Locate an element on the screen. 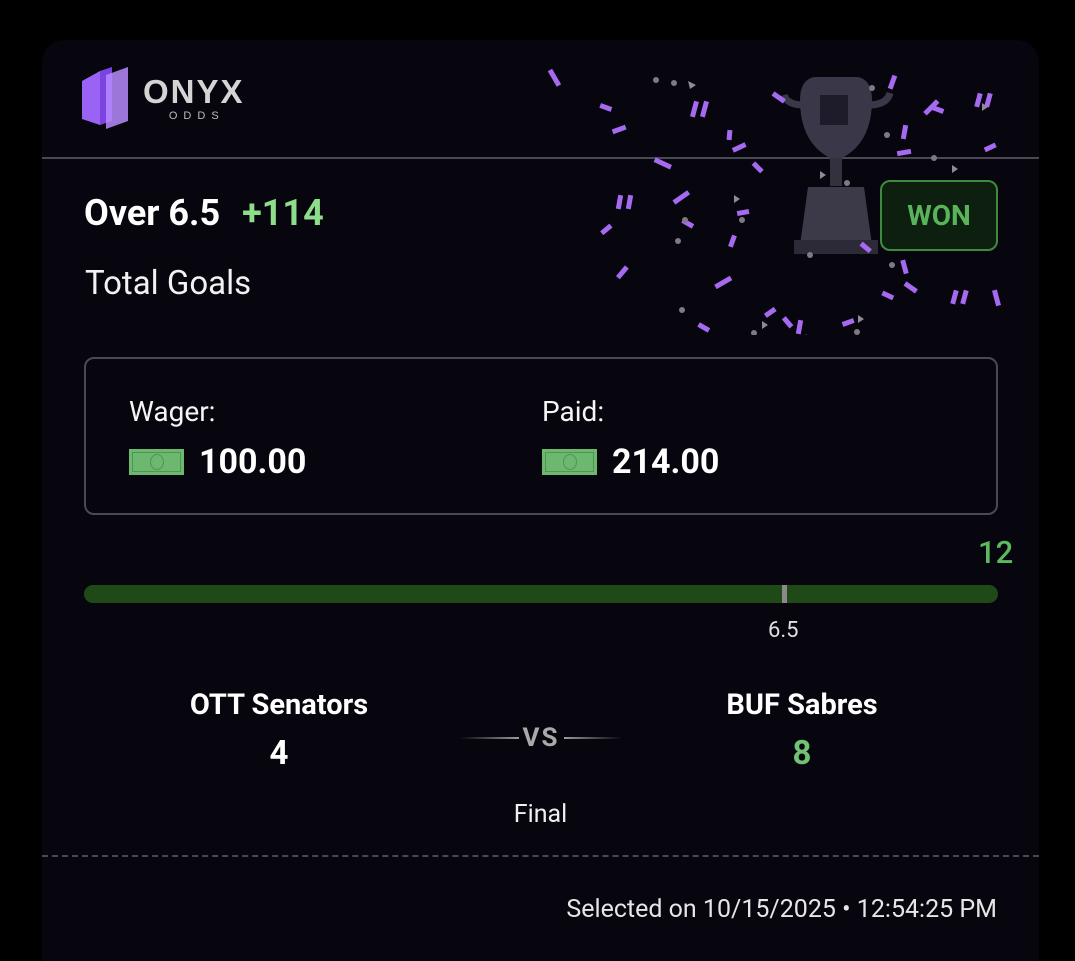 Image resolution: width=1075 pixels, height=961 pixels. vs-label: VS is located at coordinates (541, 738).